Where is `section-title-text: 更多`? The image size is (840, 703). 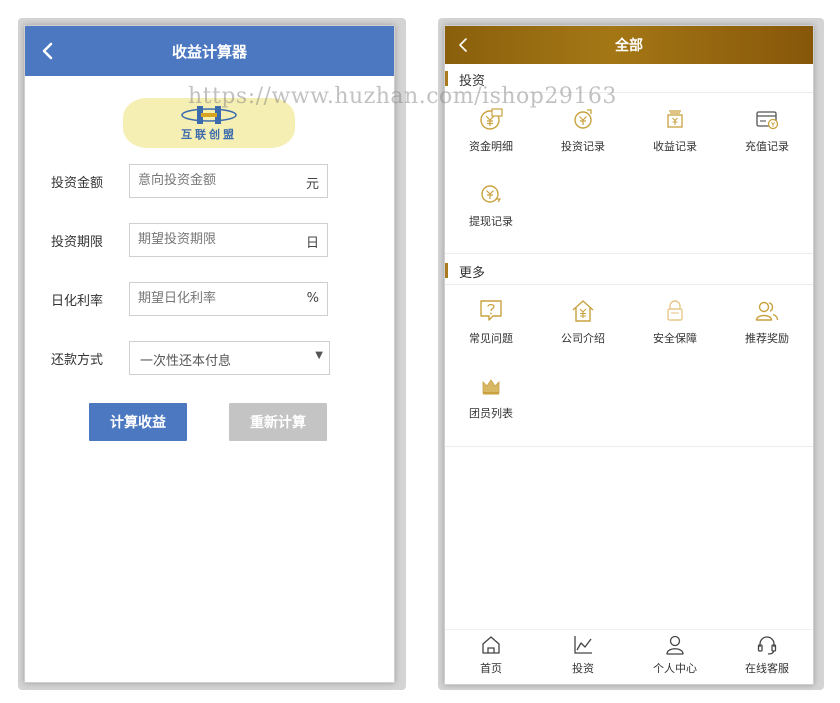 section-title-text: 更多 is located at coordinates (472, 273).